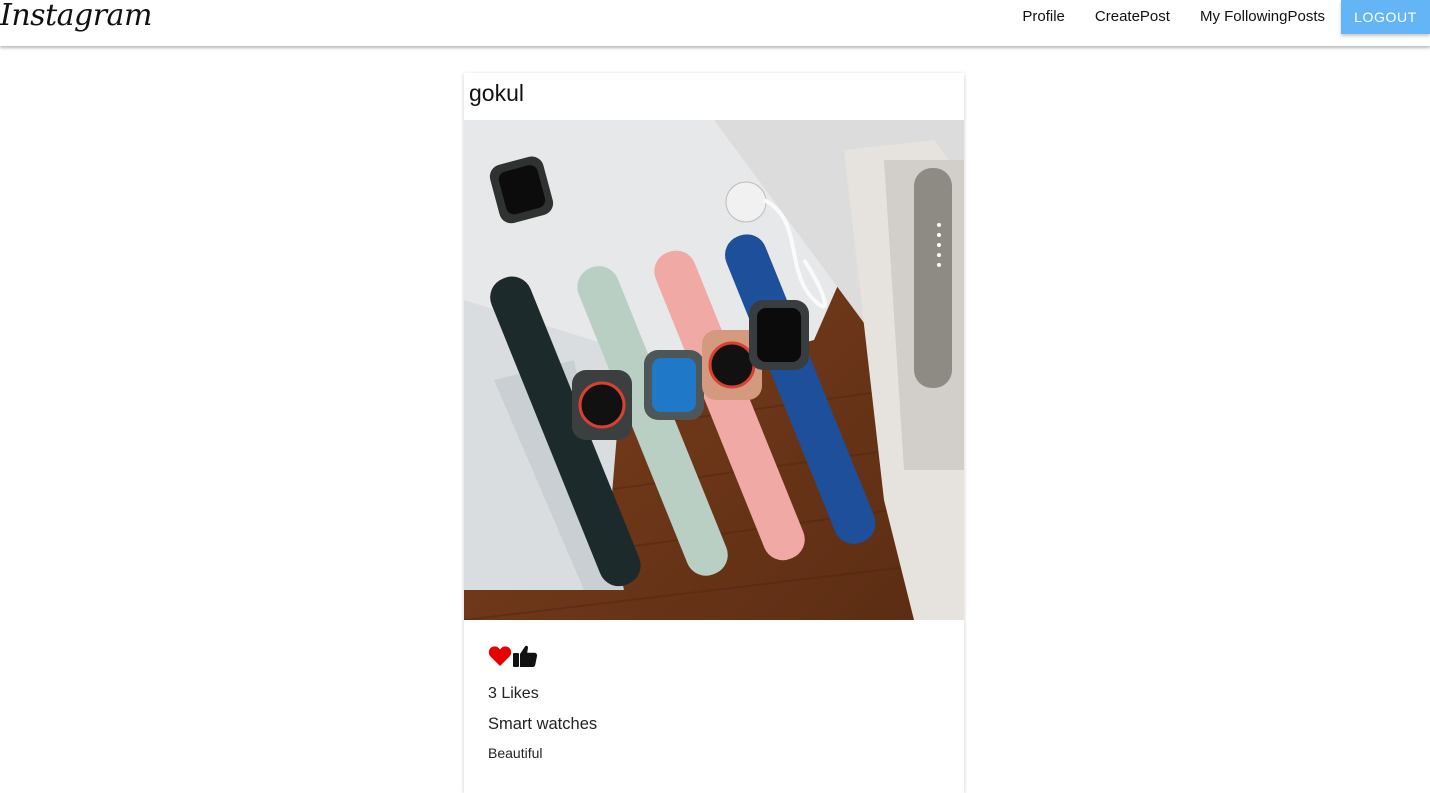  What do you see at coordinates (1385, 17) in the screenshot?
I see `logout-button: LOGOUT` at bounding box center [1385, 17].